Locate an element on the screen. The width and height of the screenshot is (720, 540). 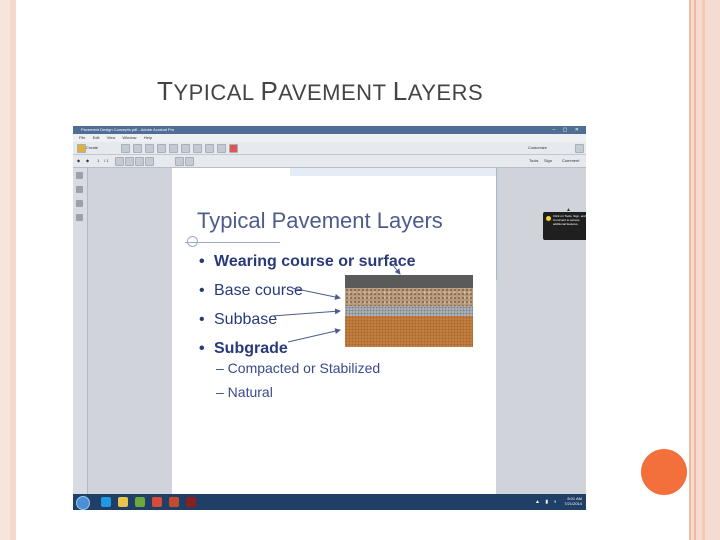
comment-tab: Comment is located at coordinates (570, 161).